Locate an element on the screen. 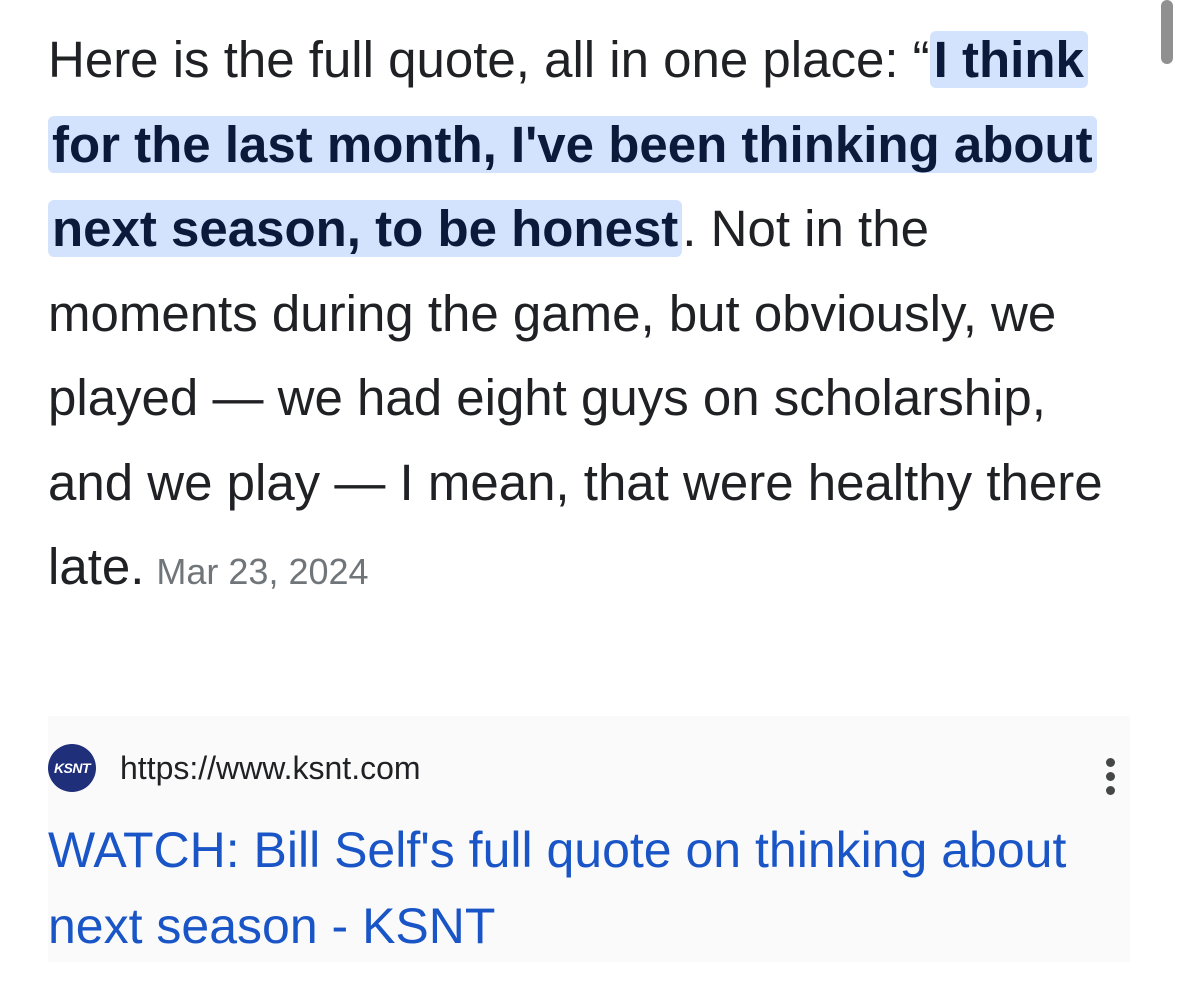 The image size is (1179, 1003). result-source-row: KSNT https://www.ksnt.com is located at coordinates (589, 769).